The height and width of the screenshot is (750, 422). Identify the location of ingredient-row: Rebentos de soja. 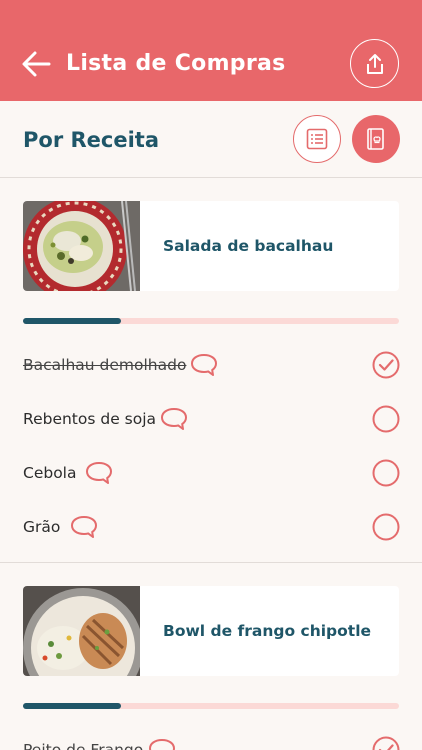
(211, 419).